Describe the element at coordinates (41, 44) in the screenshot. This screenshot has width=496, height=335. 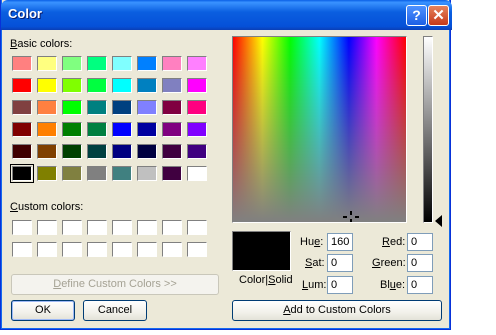
I see `basic-colors-label: Basic colors:` at that location.